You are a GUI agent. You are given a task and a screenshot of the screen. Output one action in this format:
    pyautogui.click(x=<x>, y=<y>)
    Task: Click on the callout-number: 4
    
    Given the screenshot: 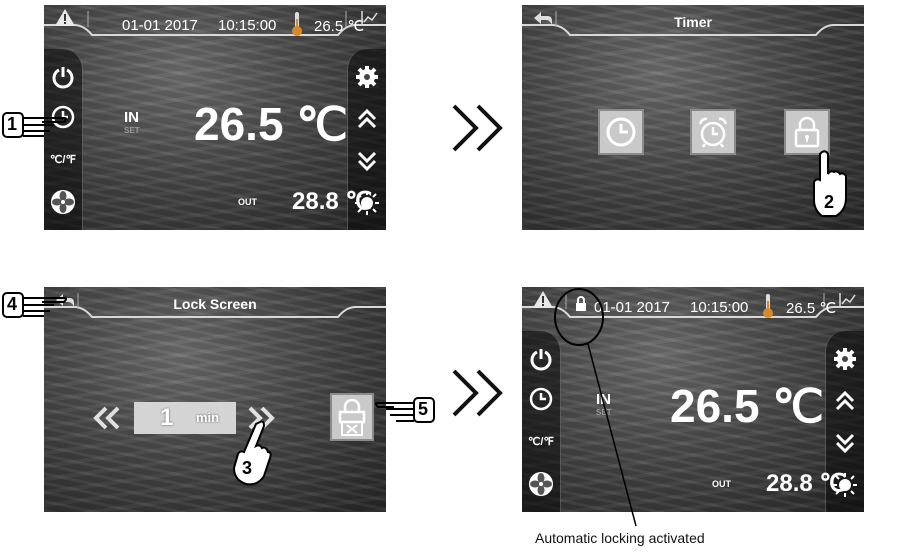 What is the action you would take?
    pyautogui.click(x=12, y=304)
    